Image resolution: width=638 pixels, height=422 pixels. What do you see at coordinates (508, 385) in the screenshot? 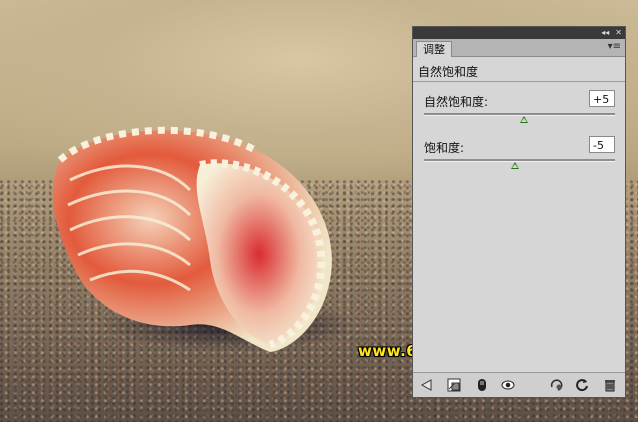
I see `visibility-eye-icon` at bounding box center [508, 385].